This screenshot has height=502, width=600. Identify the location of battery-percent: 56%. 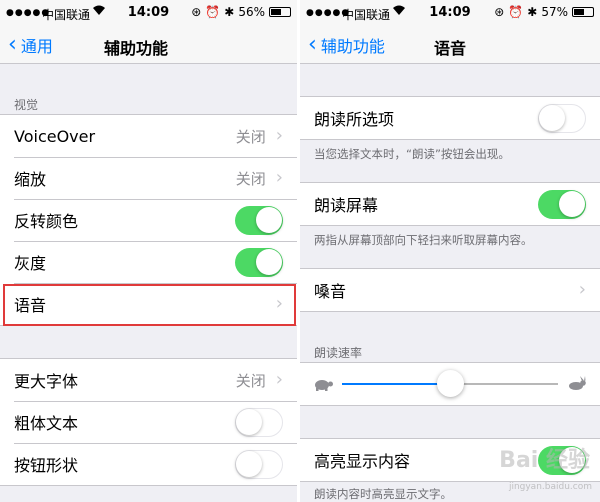
(251, 12).